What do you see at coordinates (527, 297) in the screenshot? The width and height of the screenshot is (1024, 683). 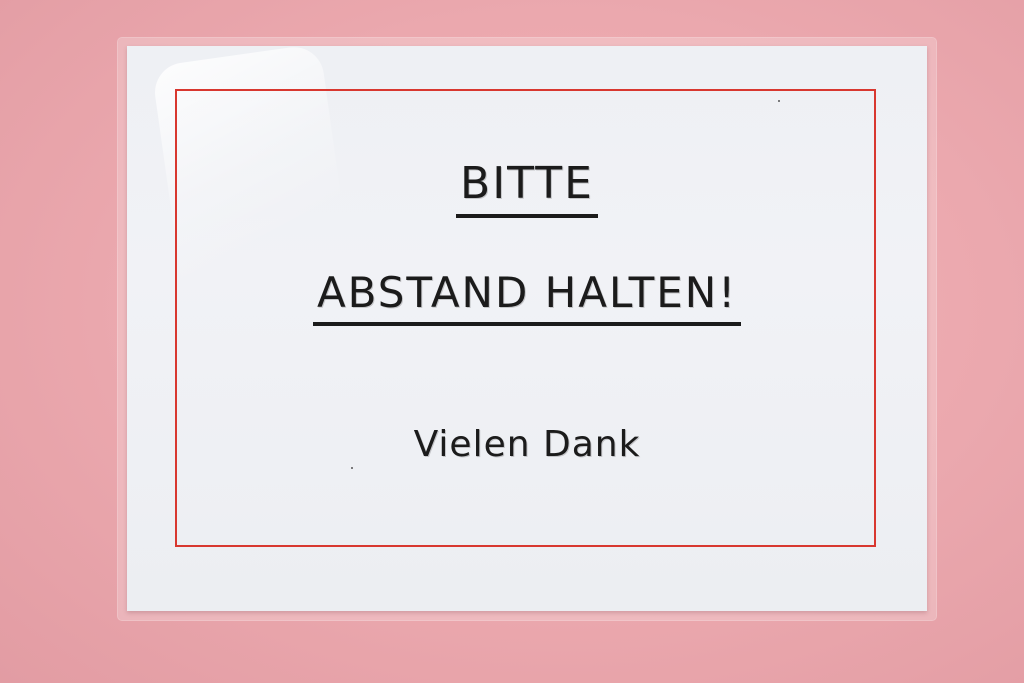 I see `sign-heading-abstand-halten: ABSTAND HALTEN!` at bounding box center [527, 297].